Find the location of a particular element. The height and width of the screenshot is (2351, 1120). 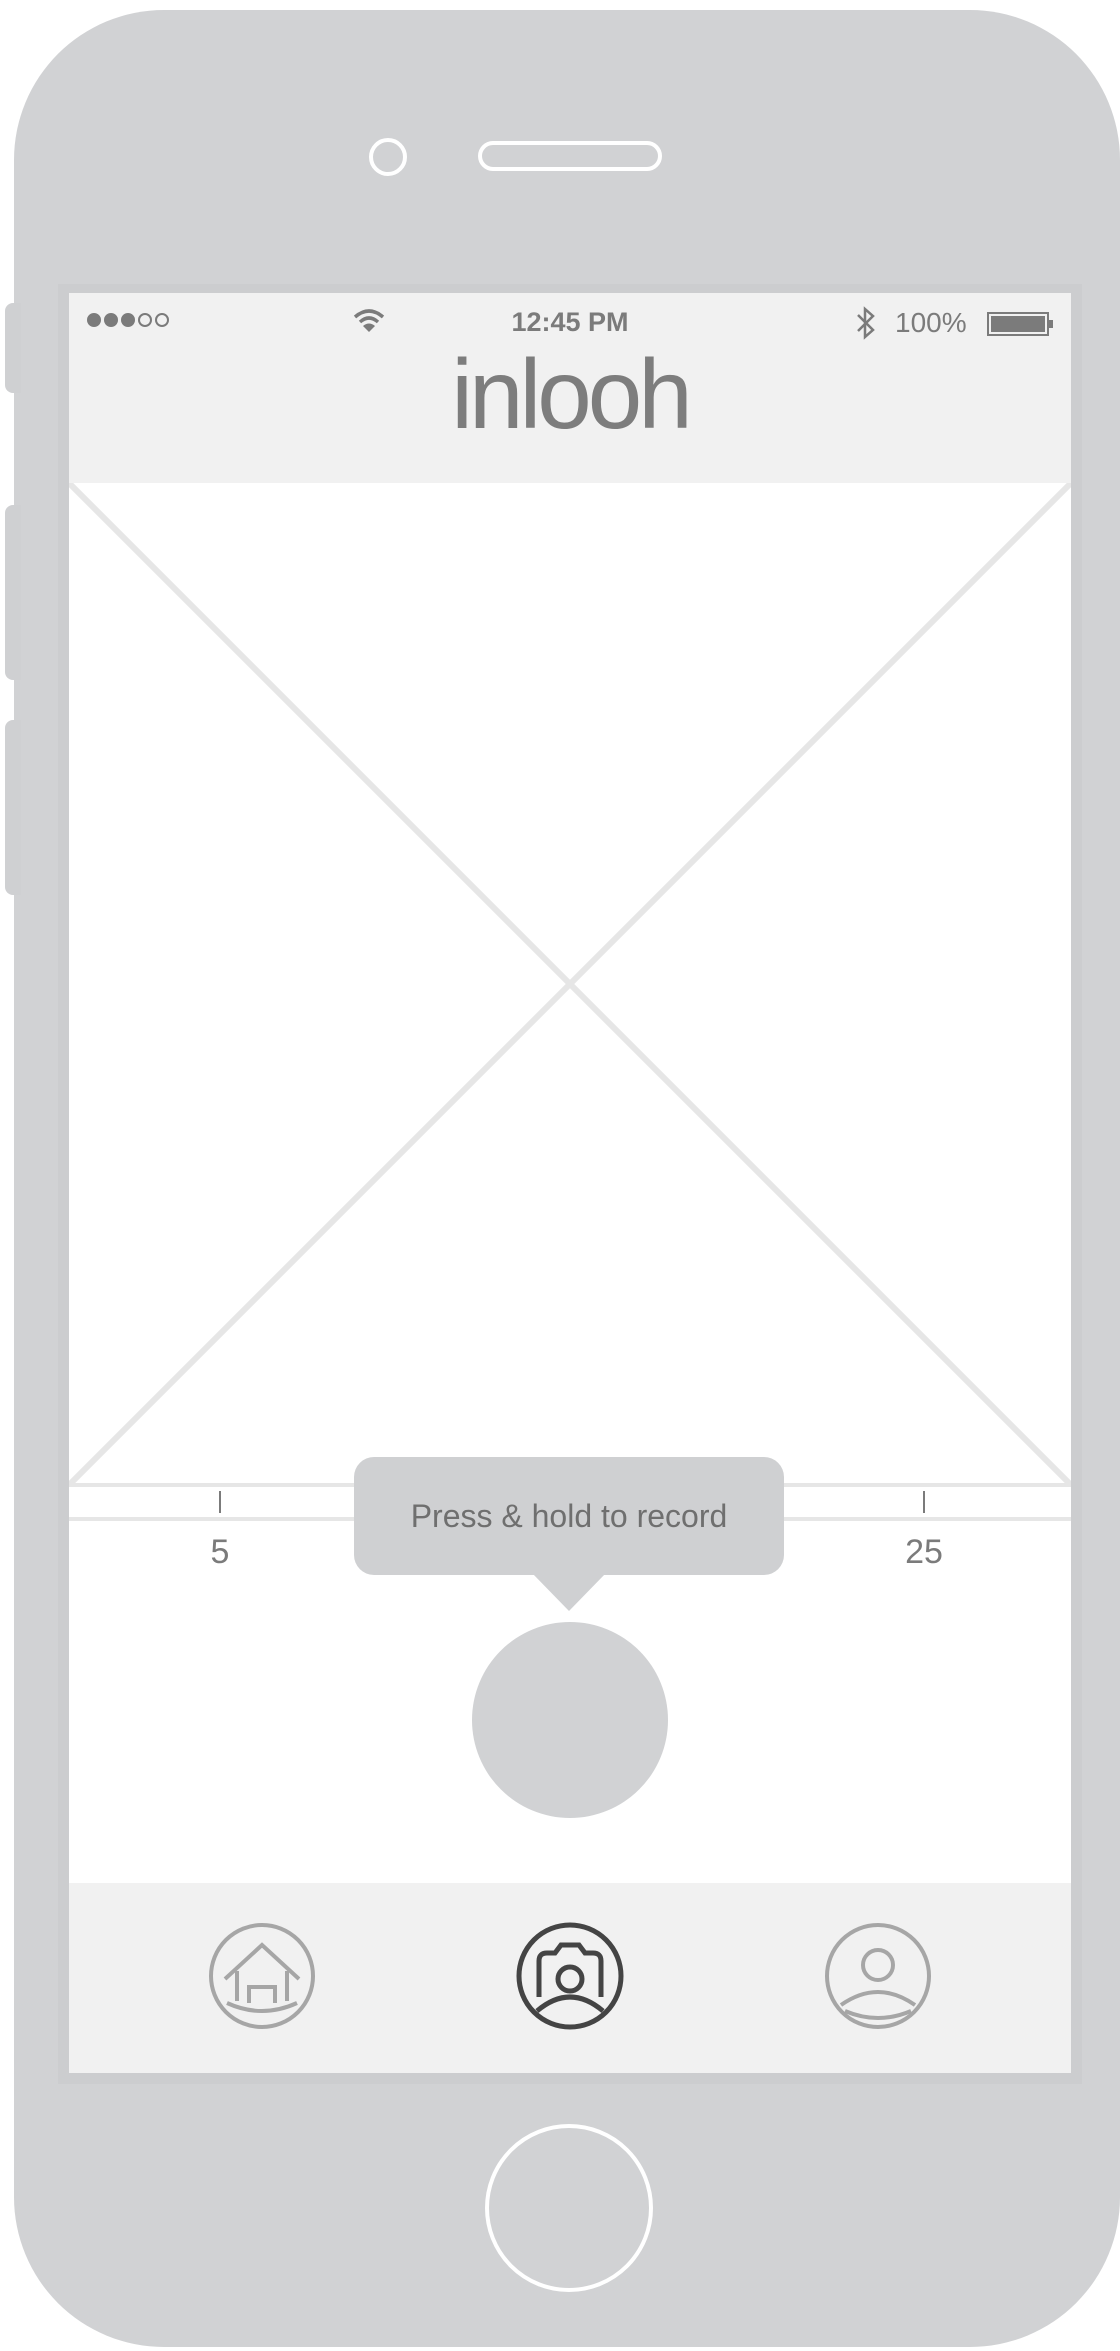

earpiece-speaker is located at coordinates (570, 156).